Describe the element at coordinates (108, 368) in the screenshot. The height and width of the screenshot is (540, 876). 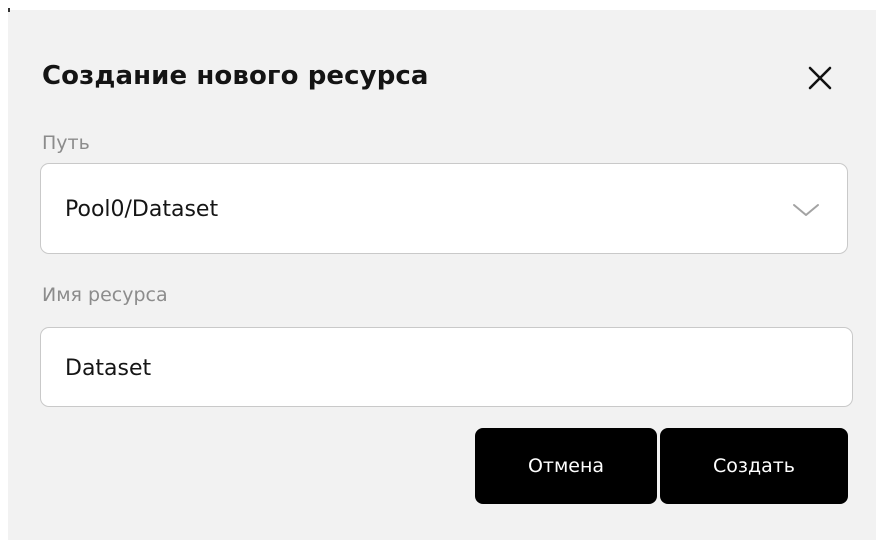
I see `resource-name-value: Dataset` at that location.